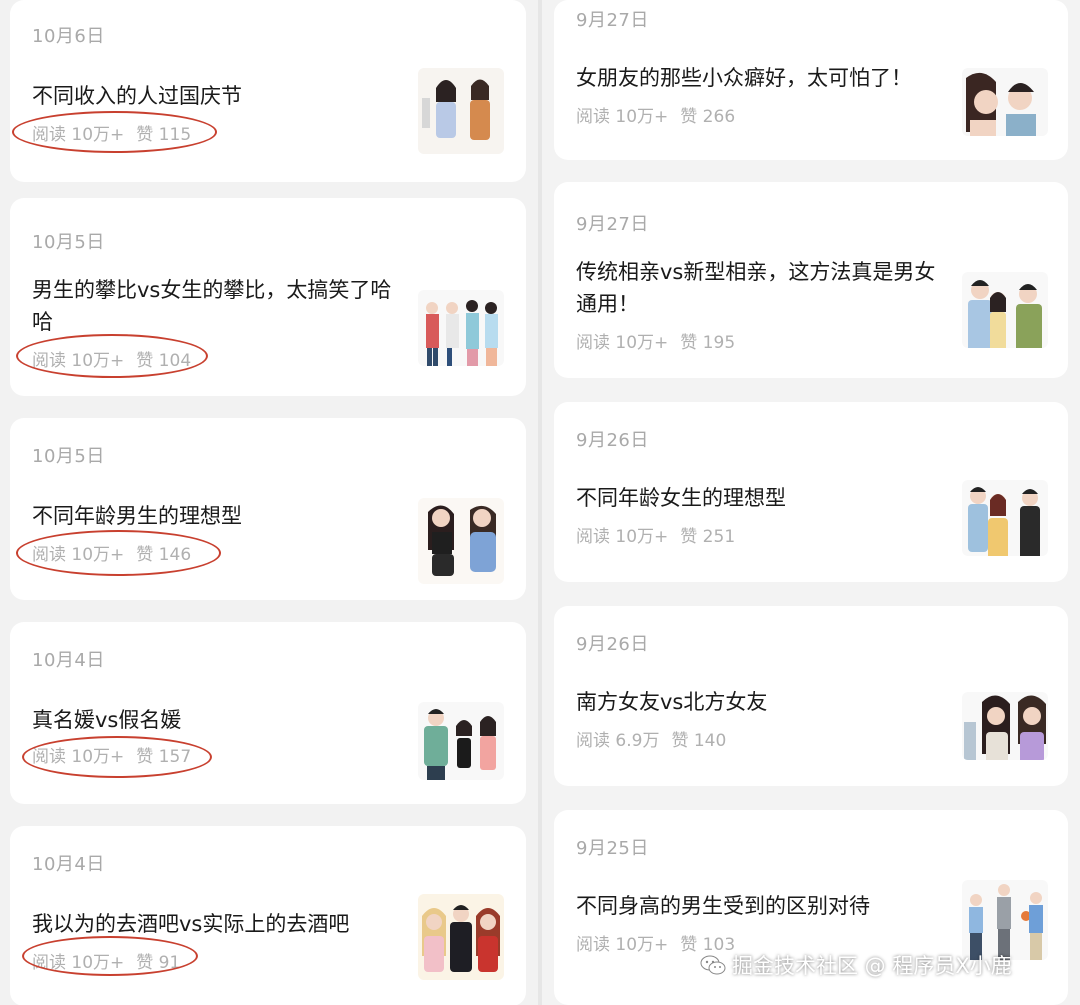  Describe the element at coordinates (68, 36) in the screenshot. I see `article-date: 10月6日` at that location.